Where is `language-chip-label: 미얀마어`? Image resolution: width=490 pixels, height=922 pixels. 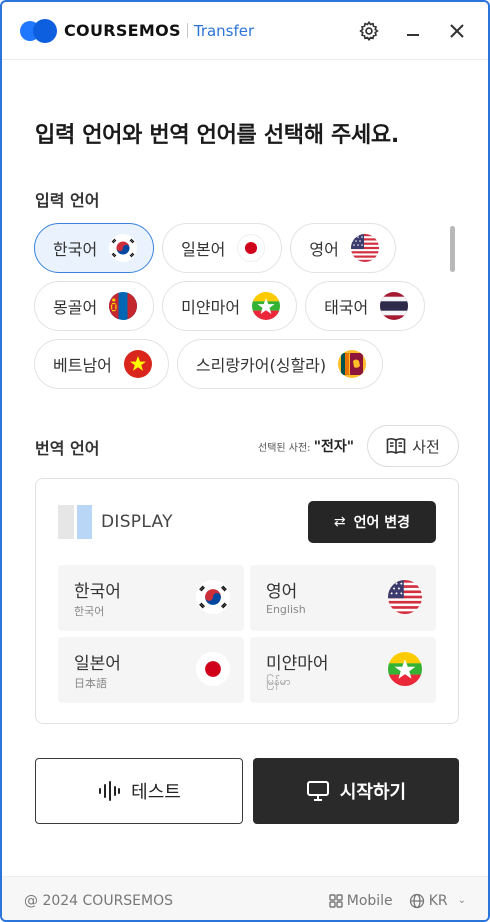 language-chip-label: 미얀마어 is located at coordinates (211, 307).